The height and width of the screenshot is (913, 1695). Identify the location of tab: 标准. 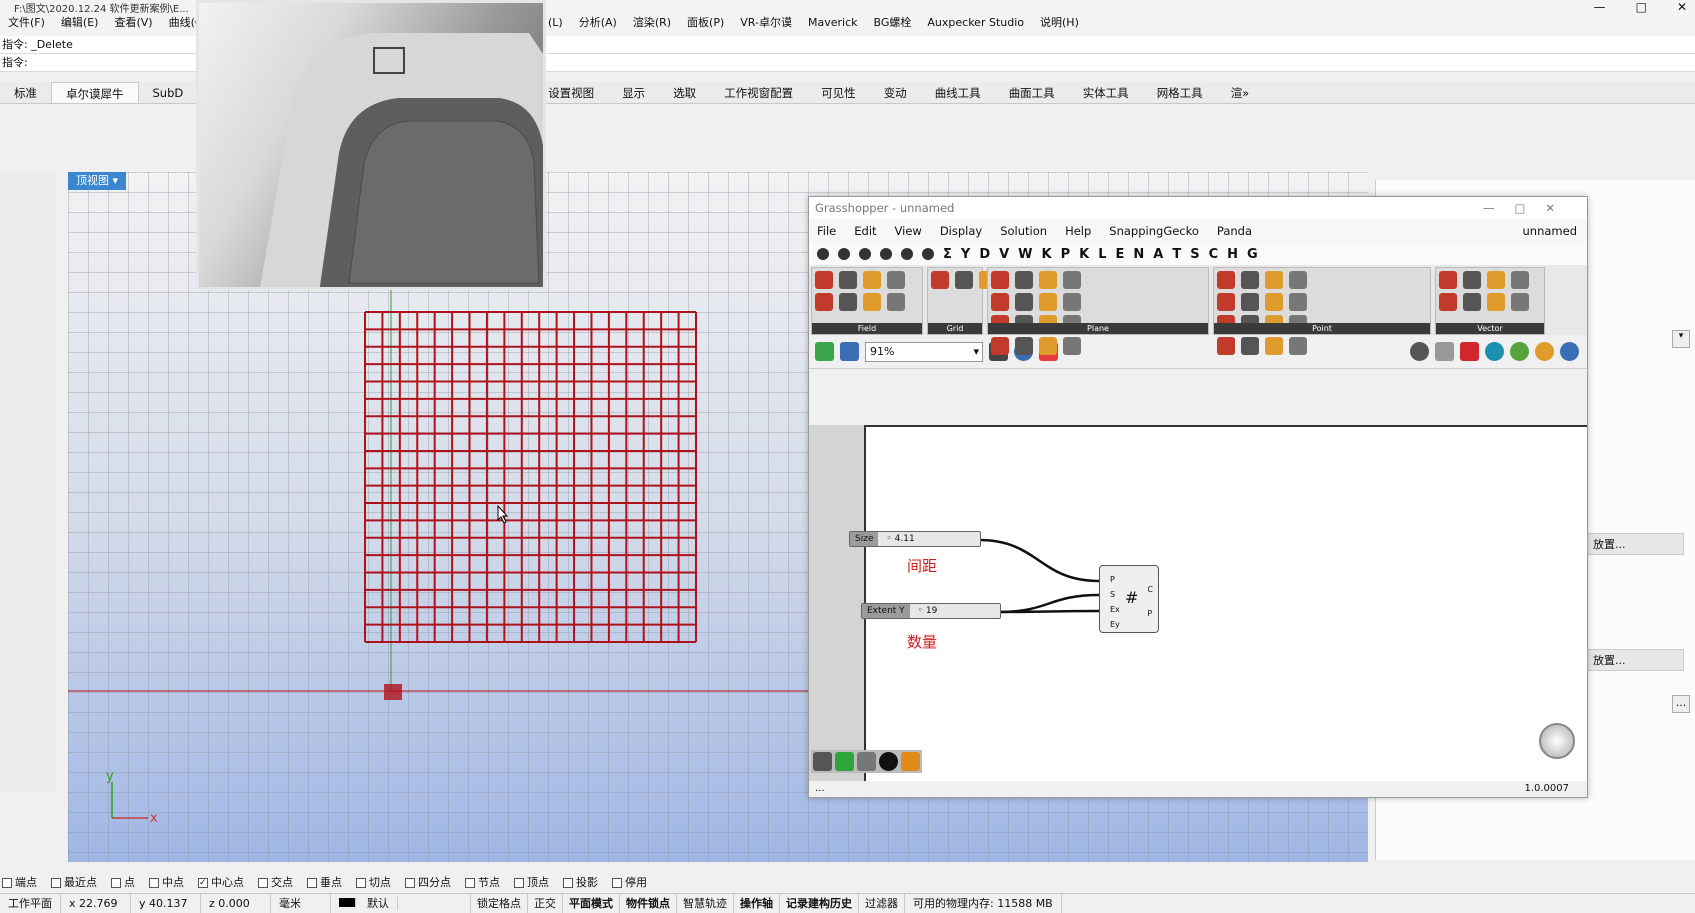
(25, 92).